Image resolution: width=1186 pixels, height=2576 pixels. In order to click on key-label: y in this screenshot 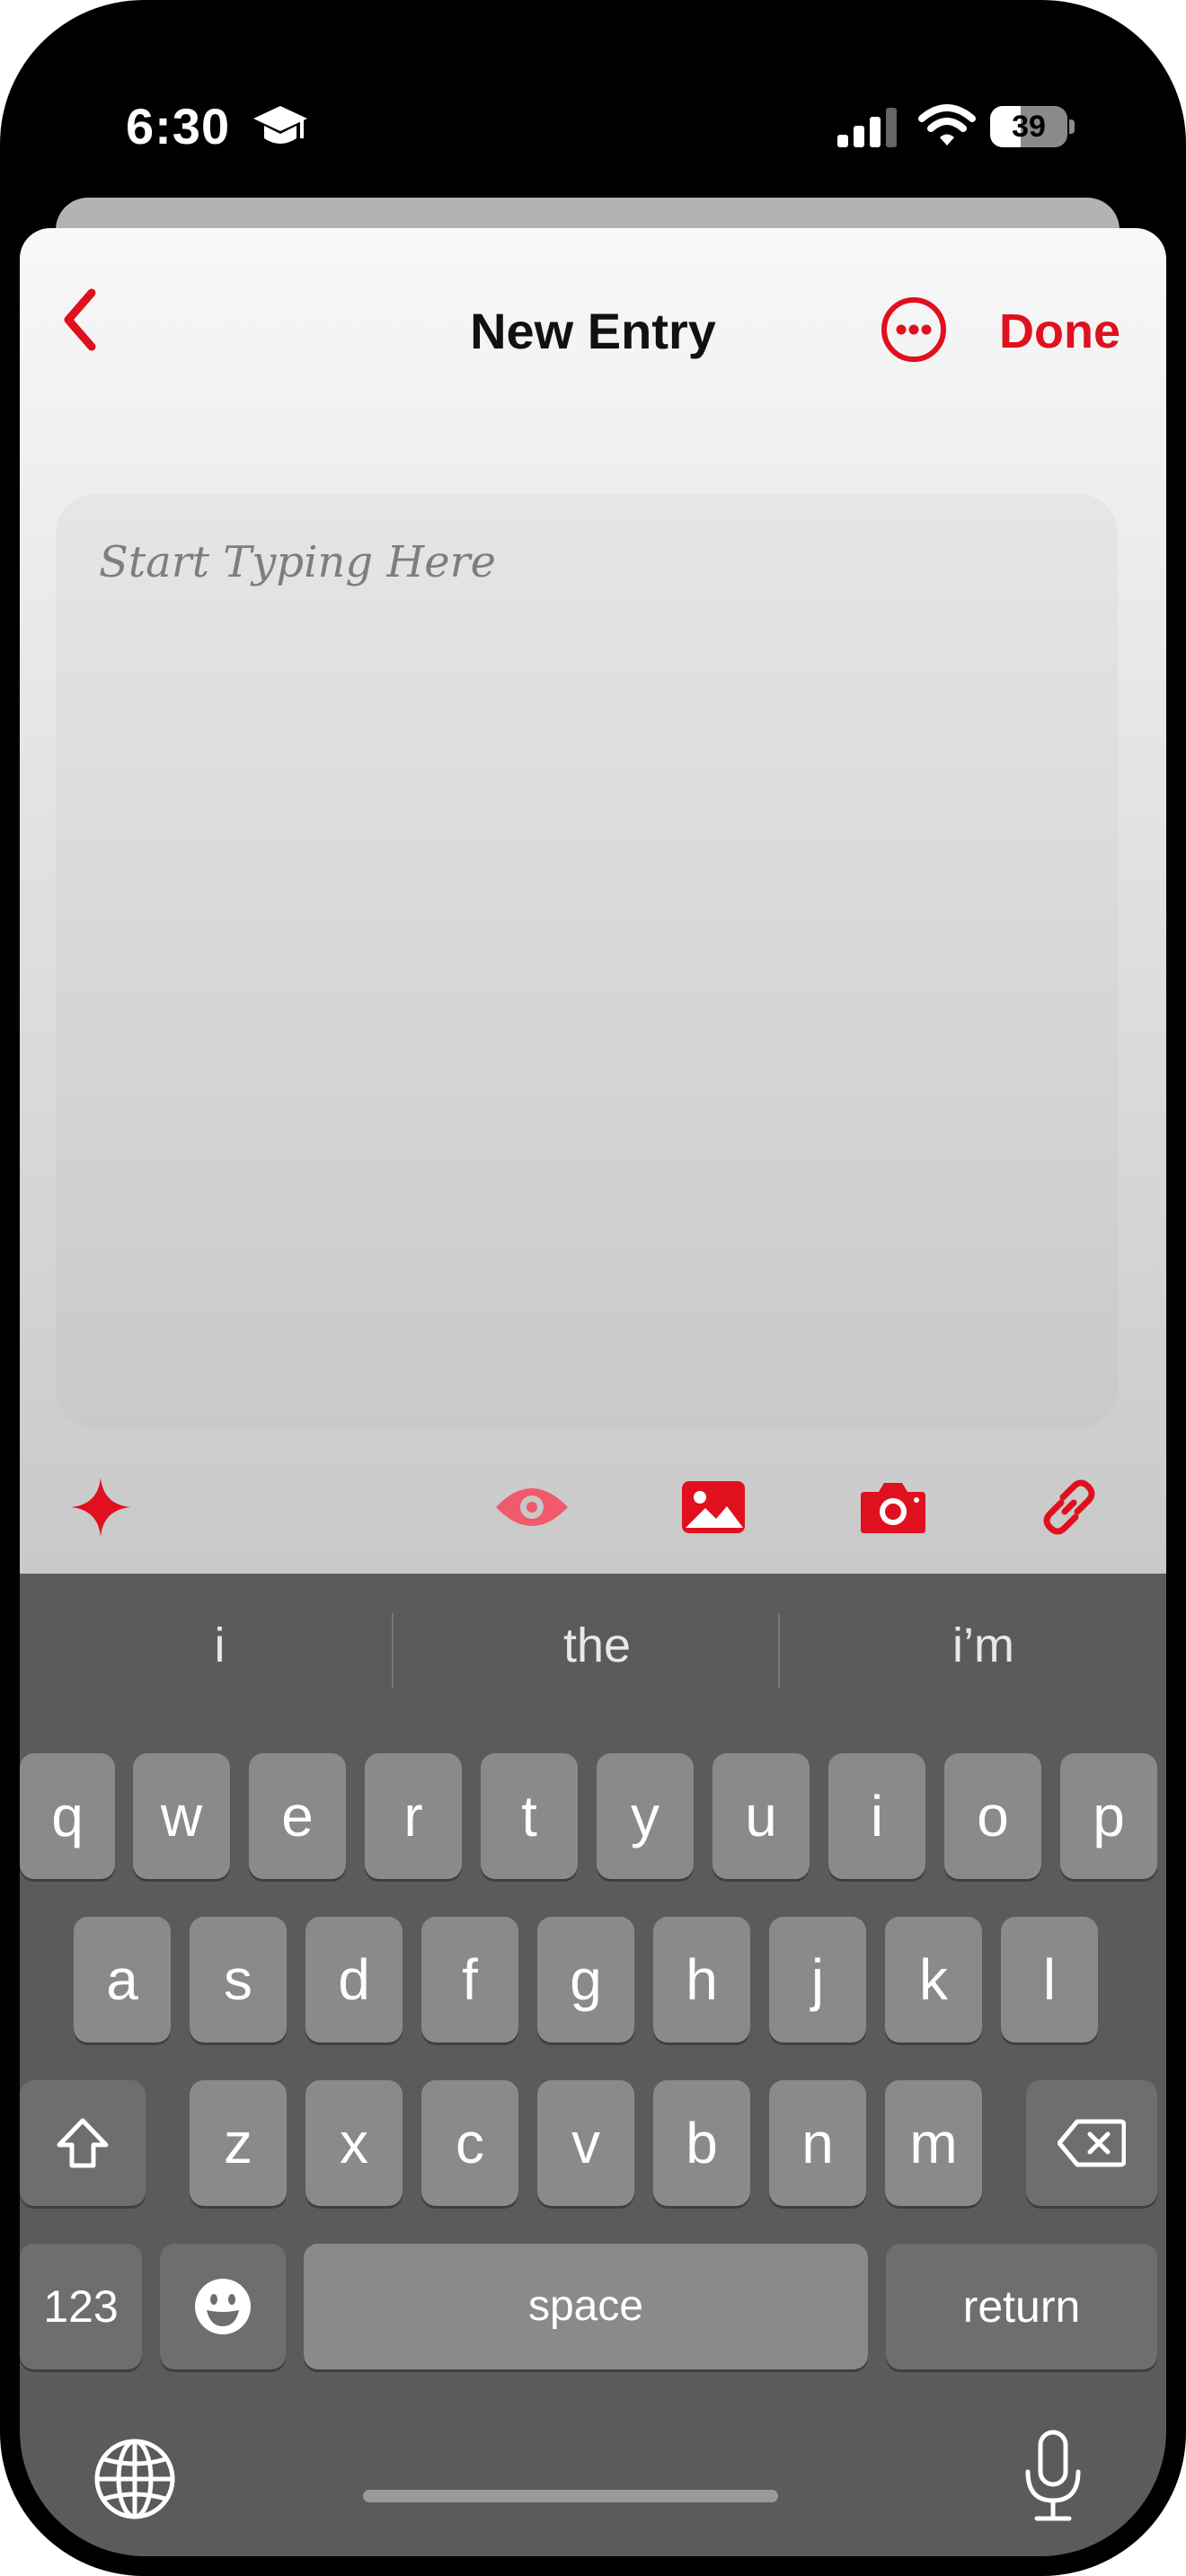, I will do `click(645, 1816)`.